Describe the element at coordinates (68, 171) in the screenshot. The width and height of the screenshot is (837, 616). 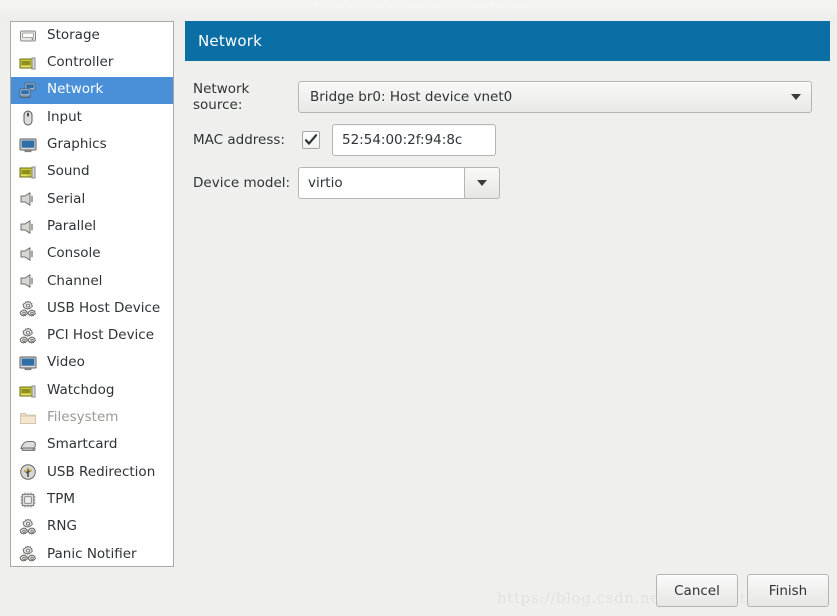
I see `sidebar-item-label: Sound` at that location.